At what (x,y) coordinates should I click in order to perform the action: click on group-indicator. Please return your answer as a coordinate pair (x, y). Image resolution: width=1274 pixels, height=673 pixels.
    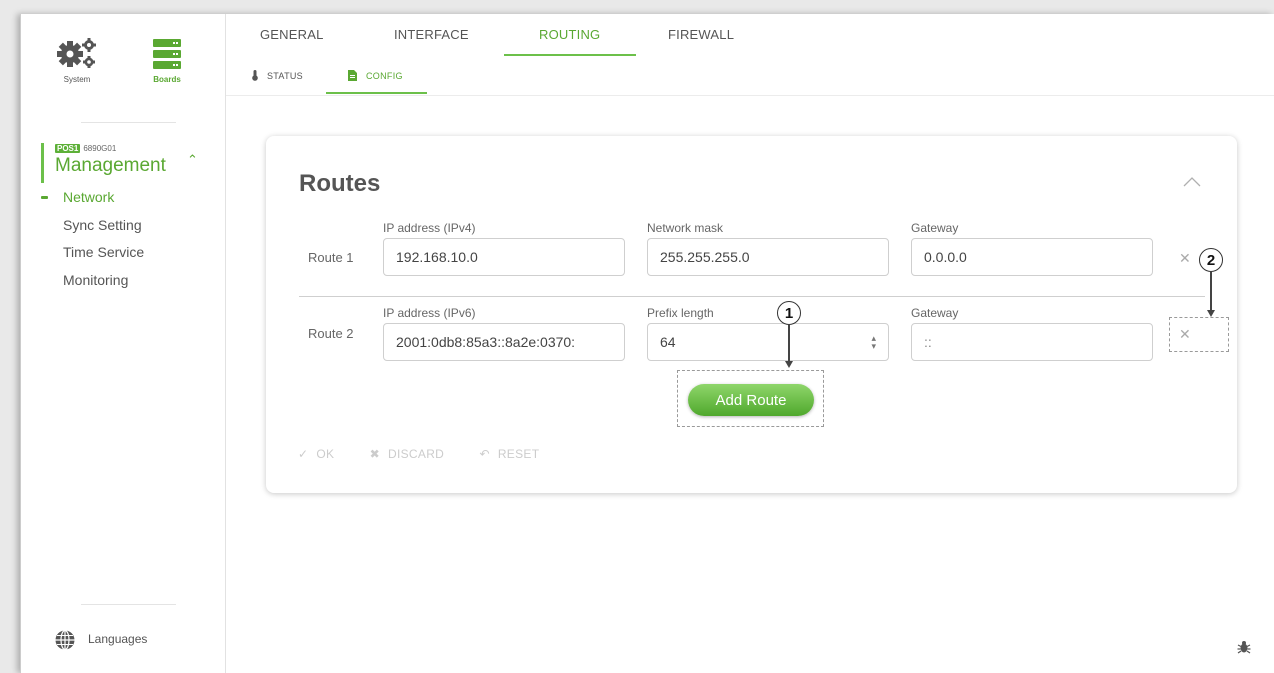
    Looking at the image, I should click on (42, 163).